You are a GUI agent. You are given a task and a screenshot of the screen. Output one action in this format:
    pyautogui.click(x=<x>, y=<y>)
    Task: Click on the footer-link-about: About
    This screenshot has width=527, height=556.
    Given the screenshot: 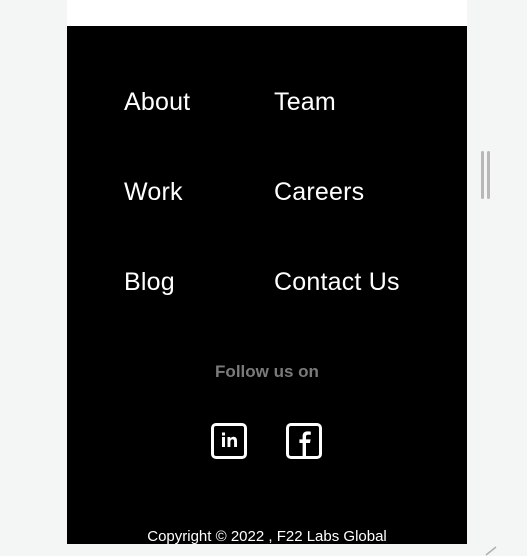 What is the action you would take?
    pyautogui.click(x=157, y=102)
    